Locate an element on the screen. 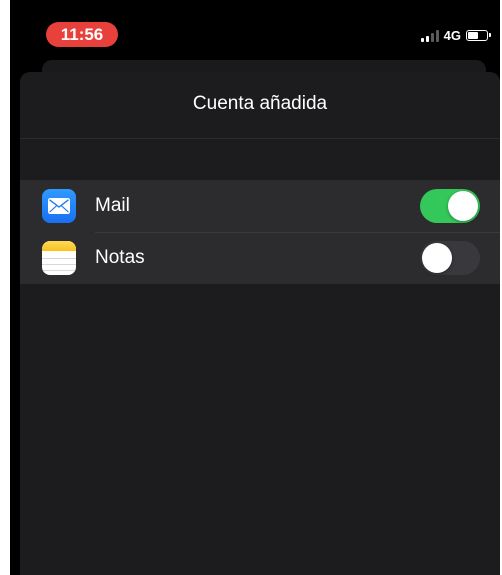 This screenshot has height=575, width=502. notes-header-band is located at coordinates (59, 246).